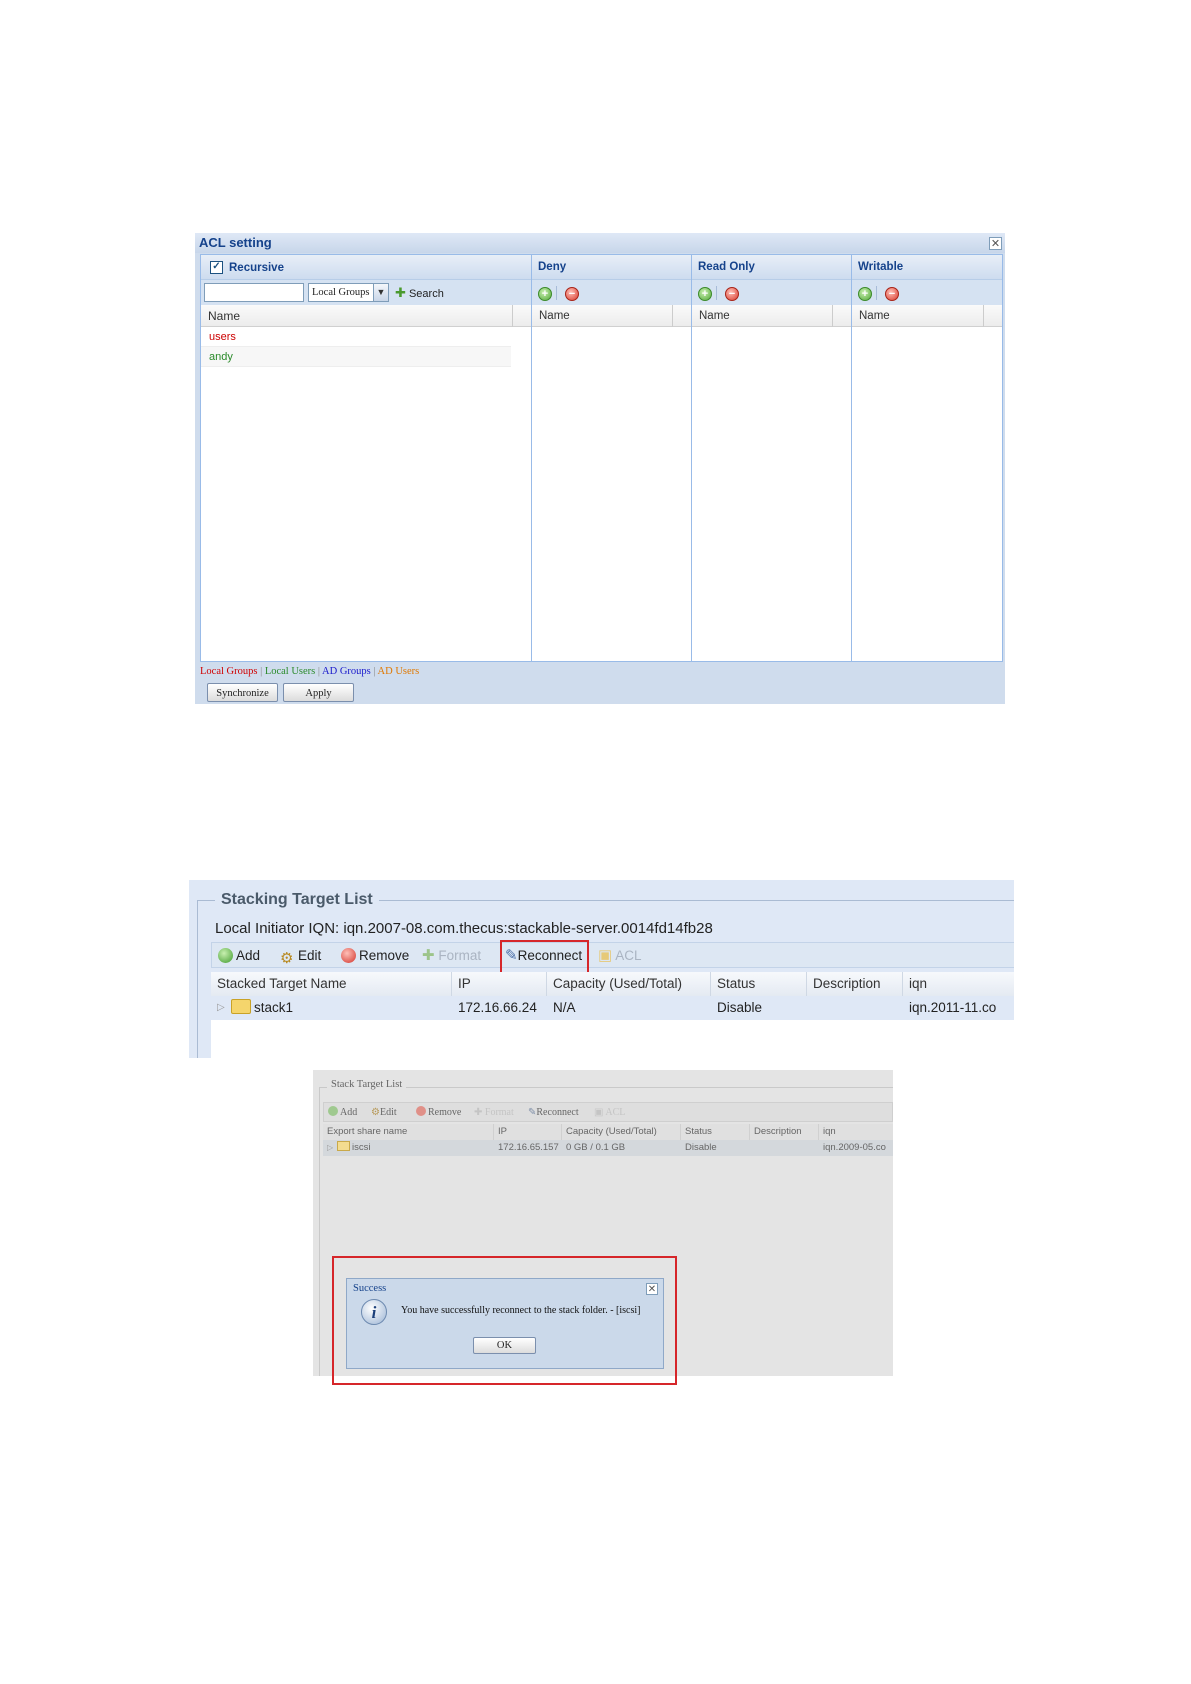 The width and height of the screenshot is (1191, 1684). Describe the element at coordinates (600, 243) in the screenshot. I see `dialog-titlebar: ACL setting` at that location.